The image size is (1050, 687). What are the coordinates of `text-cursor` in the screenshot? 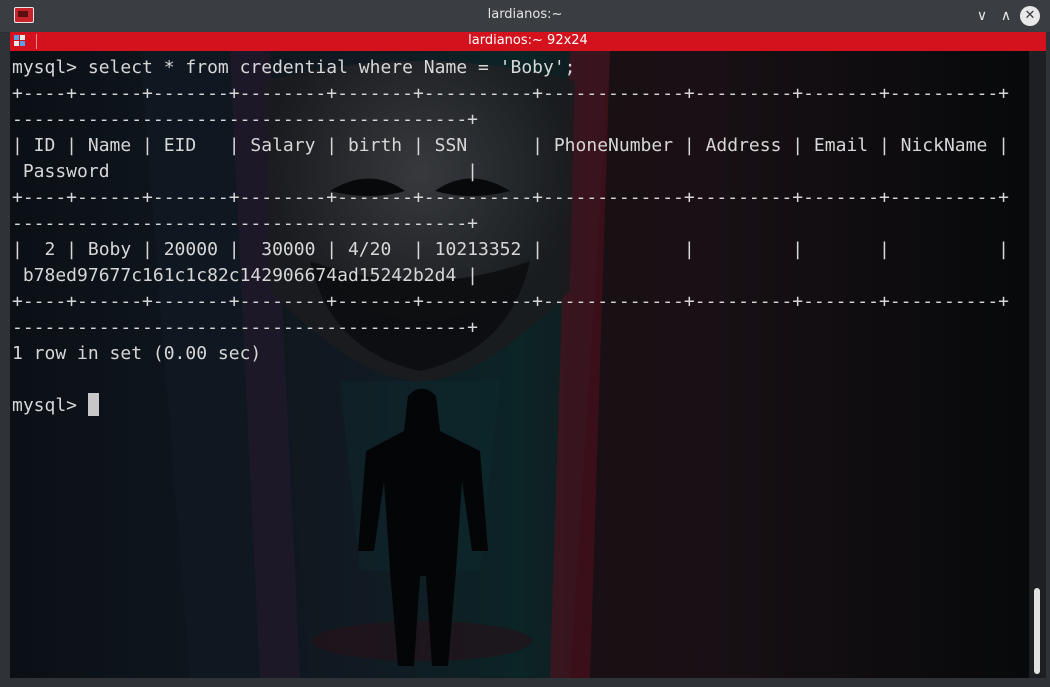 It's located at (93, 404).